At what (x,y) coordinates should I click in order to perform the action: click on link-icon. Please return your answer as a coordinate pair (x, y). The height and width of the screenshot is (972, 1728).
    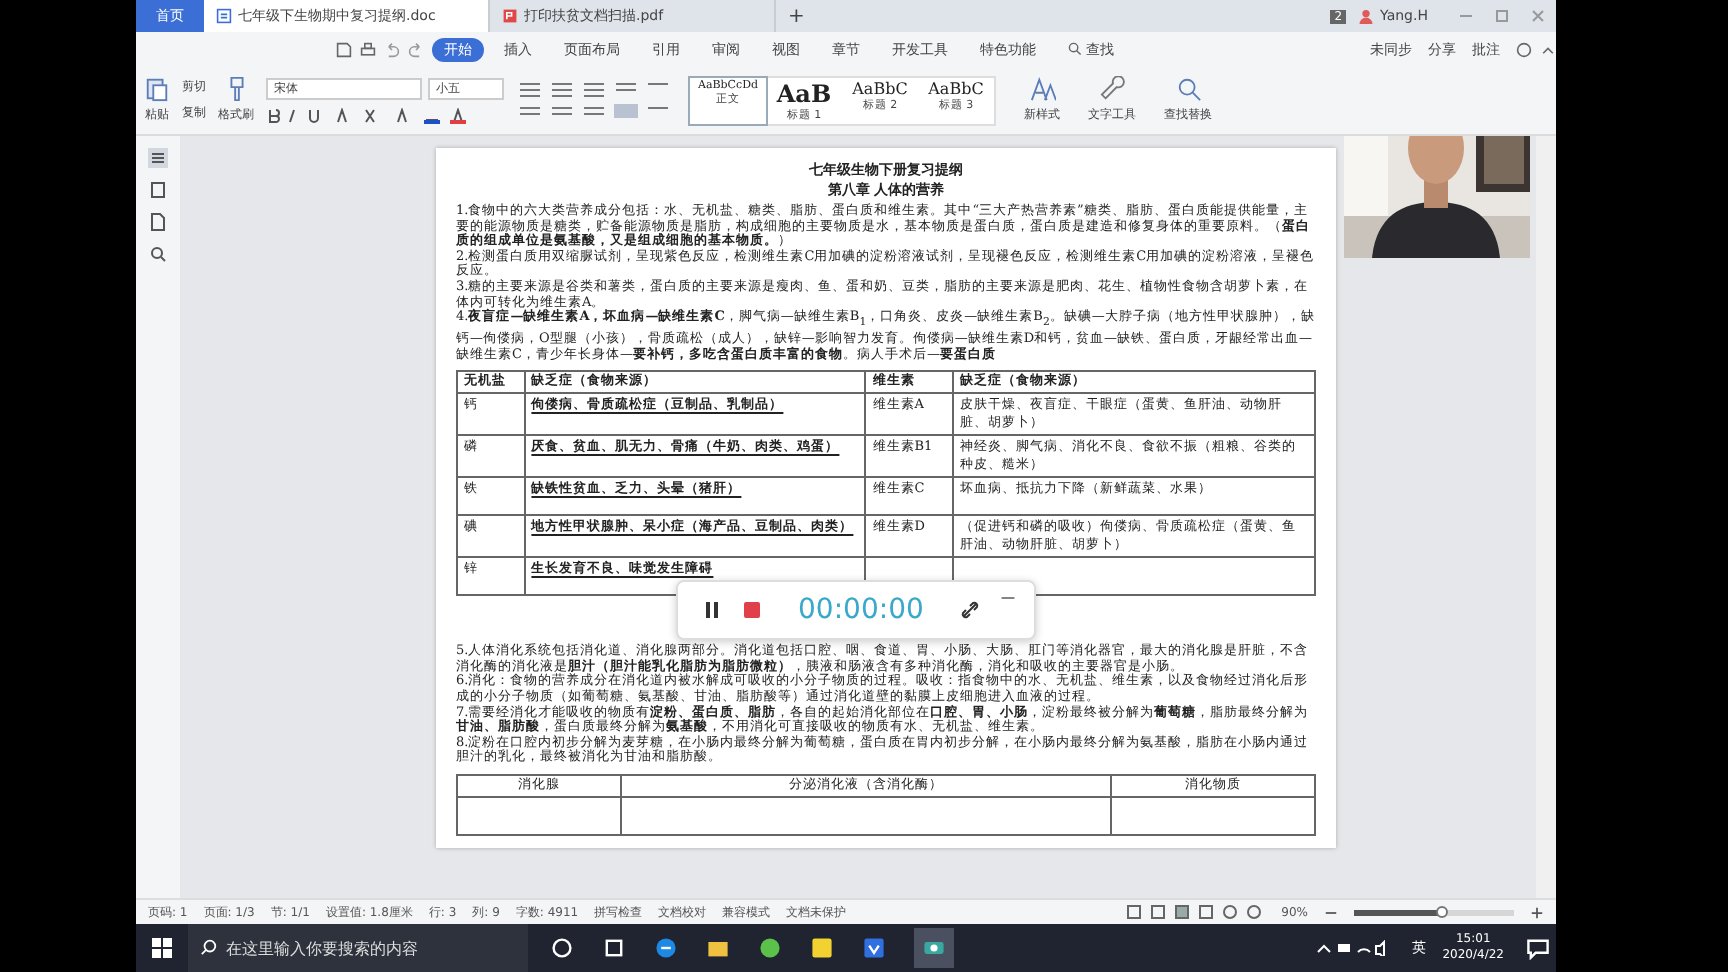
    Looking at the image, I should click on (969, 610).